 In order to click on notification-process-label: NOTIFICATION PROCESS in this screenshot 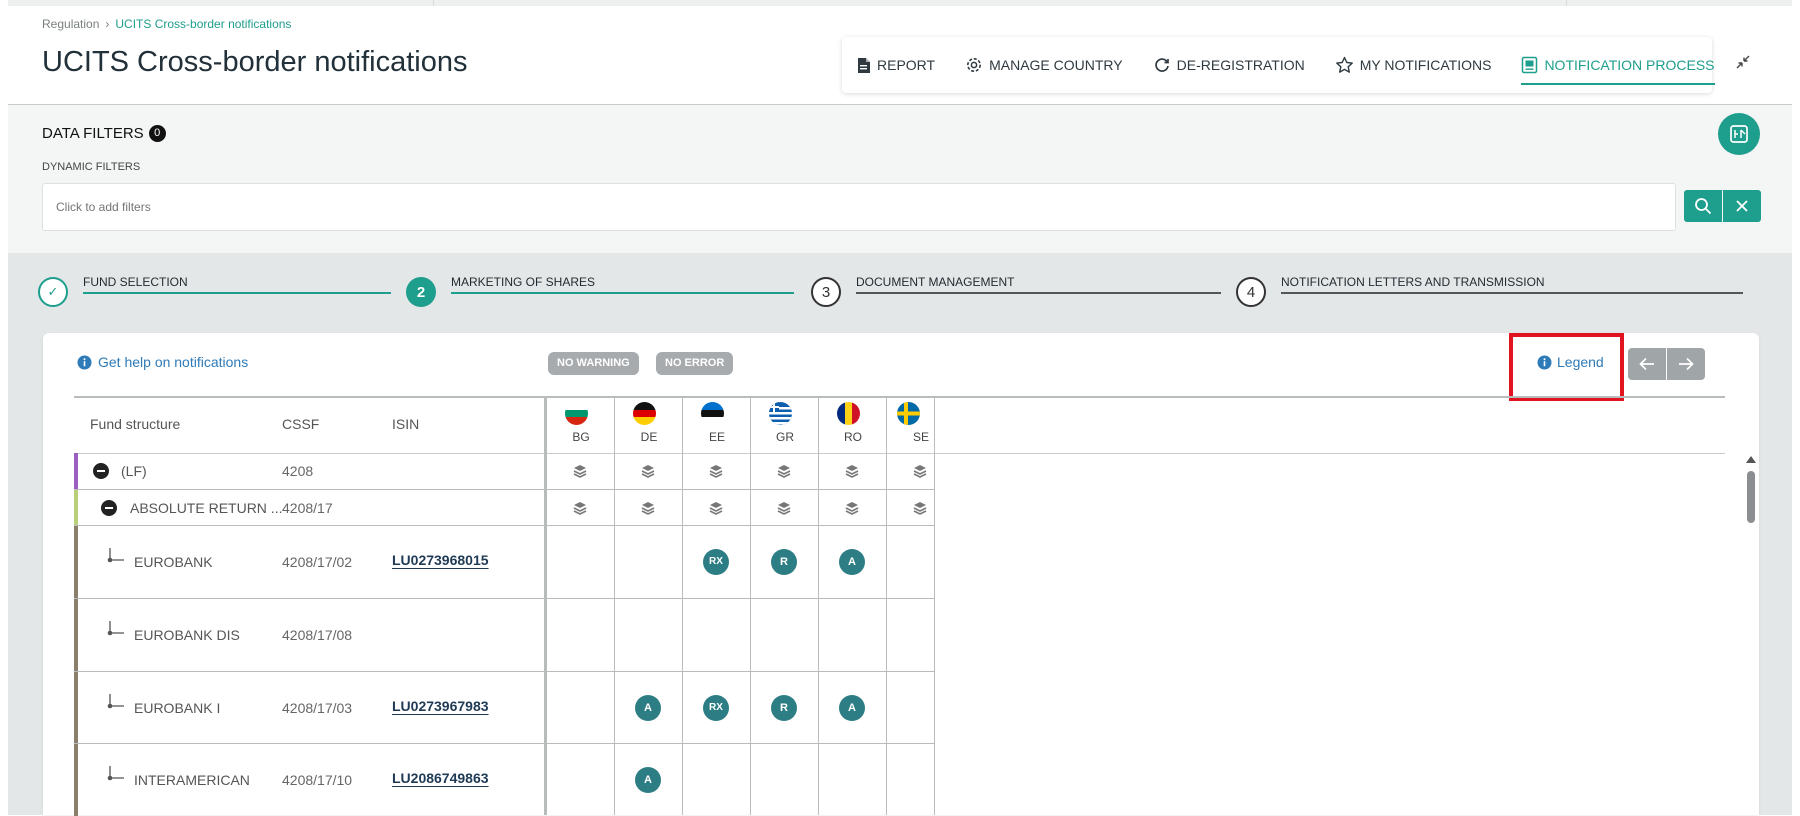, I will do `click(1629, 65)`.